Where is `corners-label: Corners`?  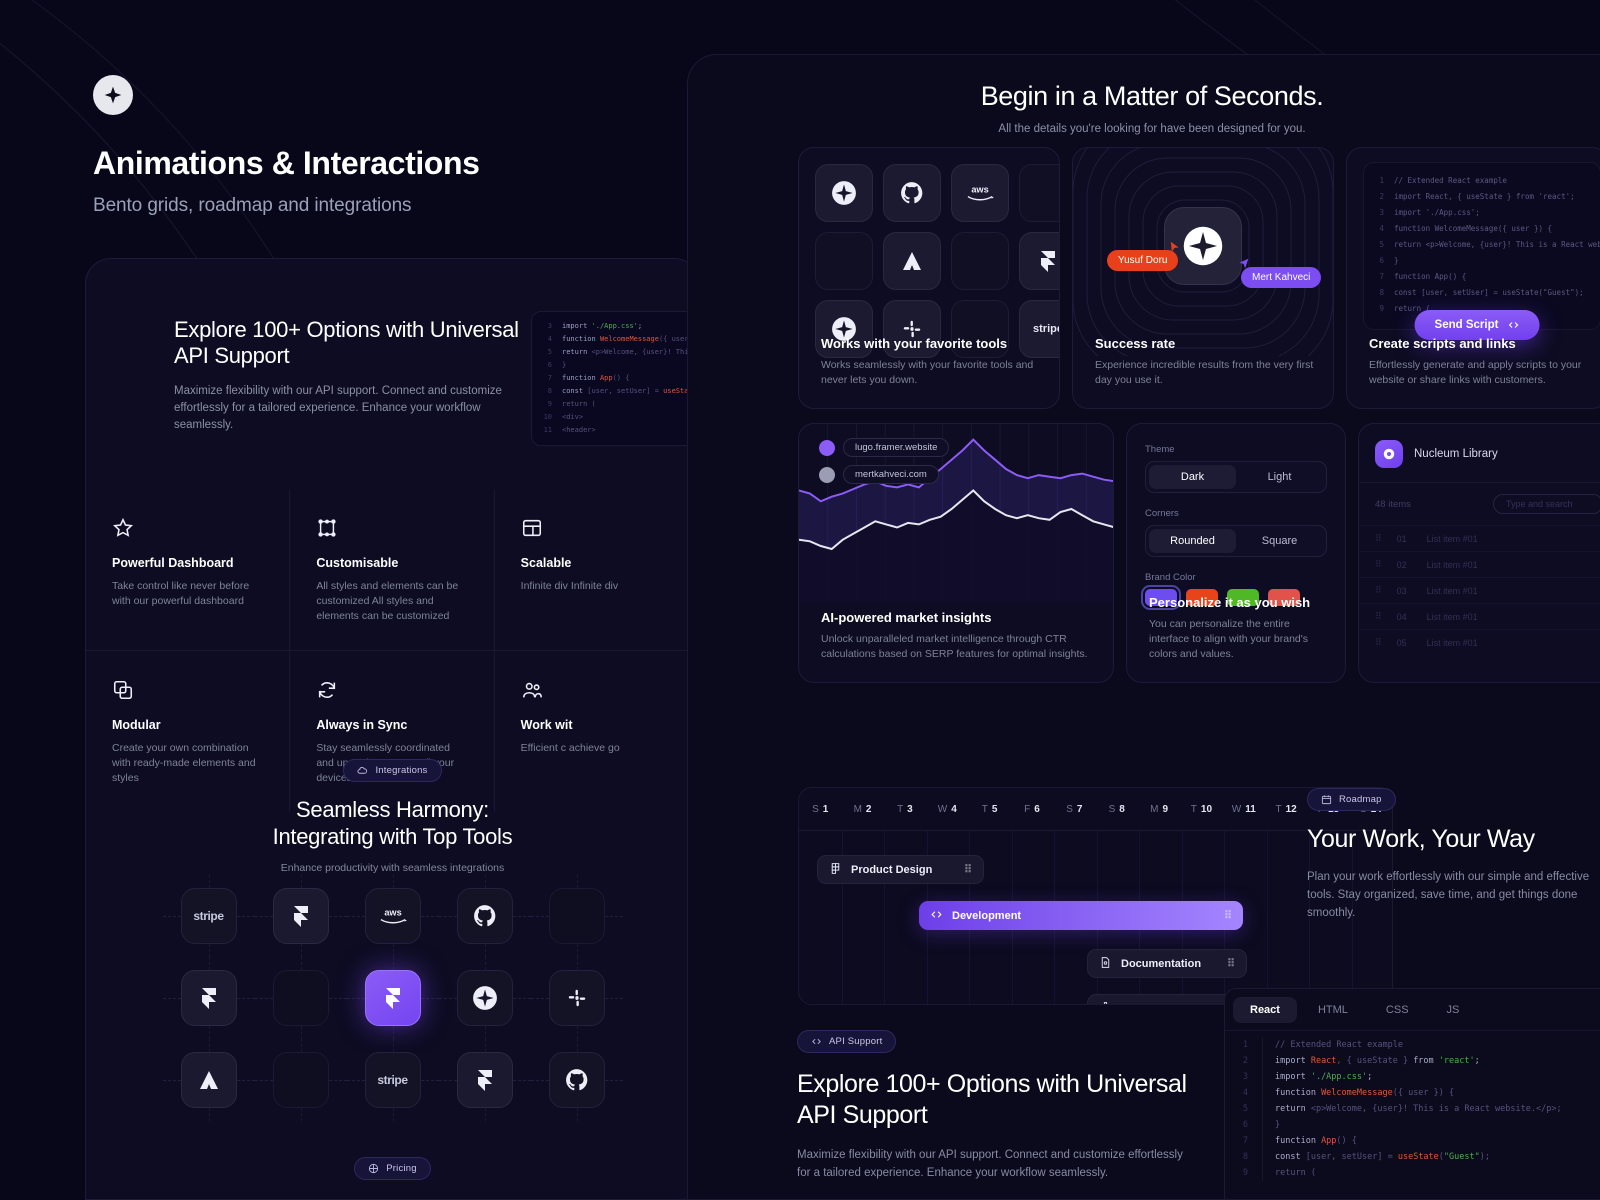
corners-label: Corners is located at coordinates (1162, 513).